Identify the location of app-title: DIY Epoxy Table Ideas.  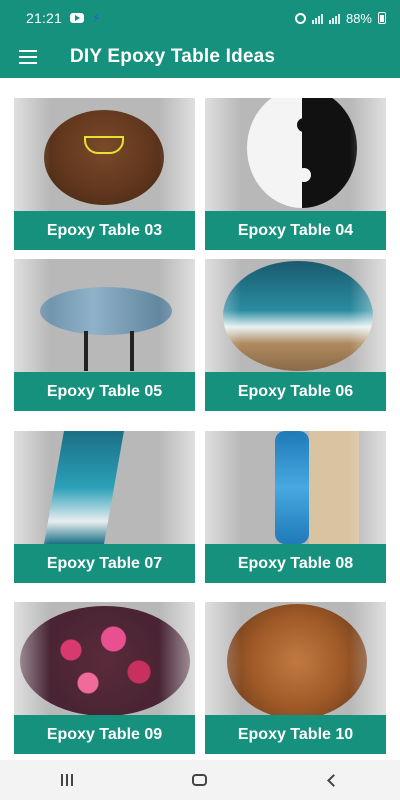
(173, 56).